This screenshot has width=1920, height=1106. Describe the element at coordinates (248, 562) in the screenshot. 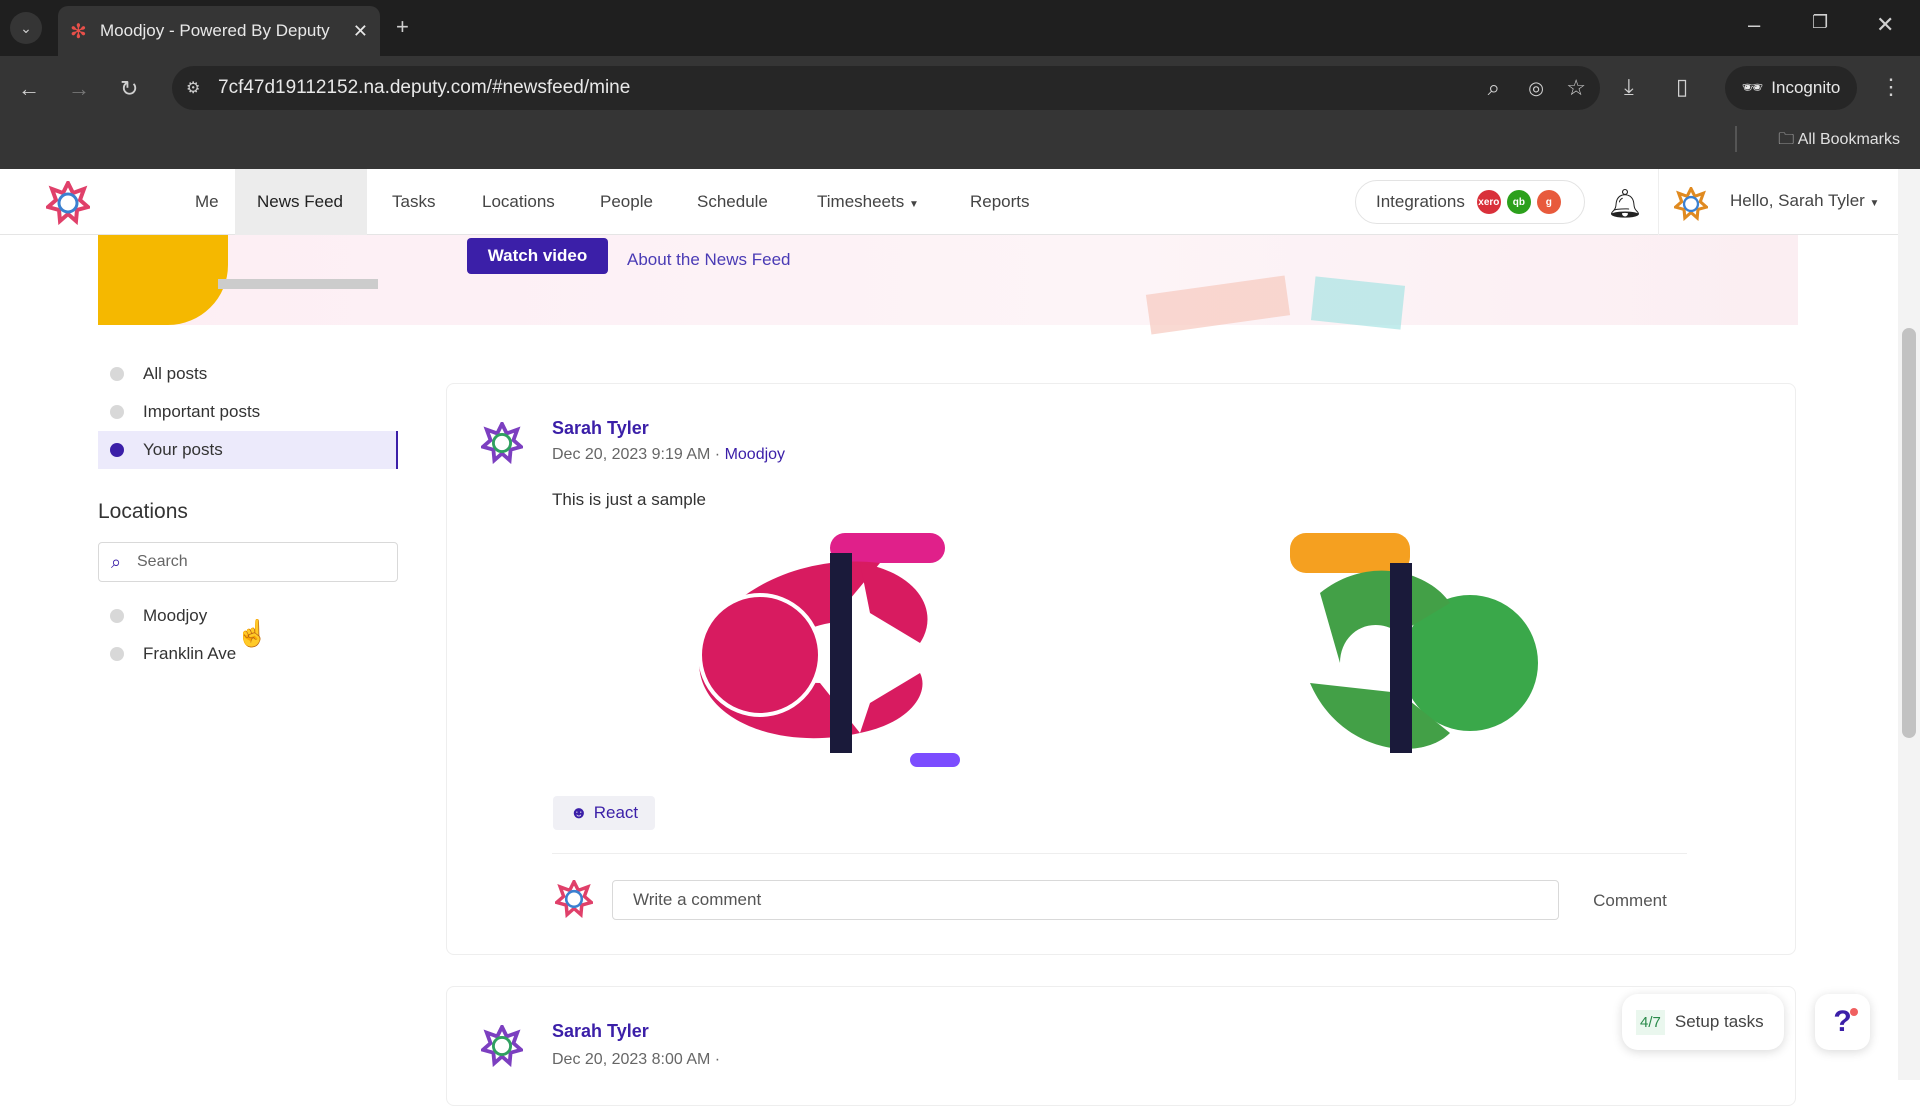

I see `location-search-input: ⌕ Search` at that location.